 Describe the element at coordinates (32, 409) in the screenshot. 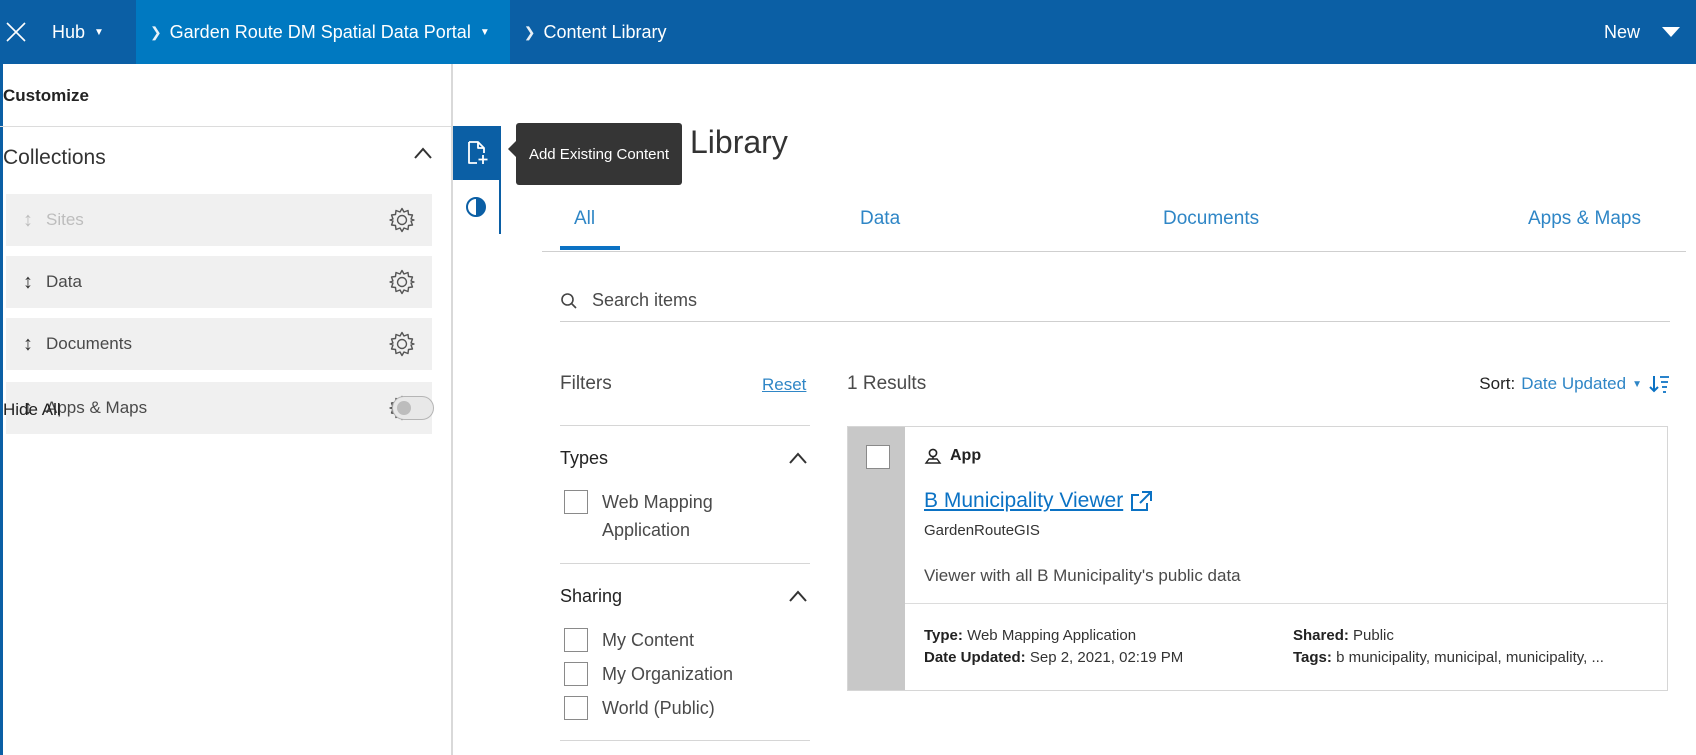

I see `hide-all-label: Hide All` at that location.